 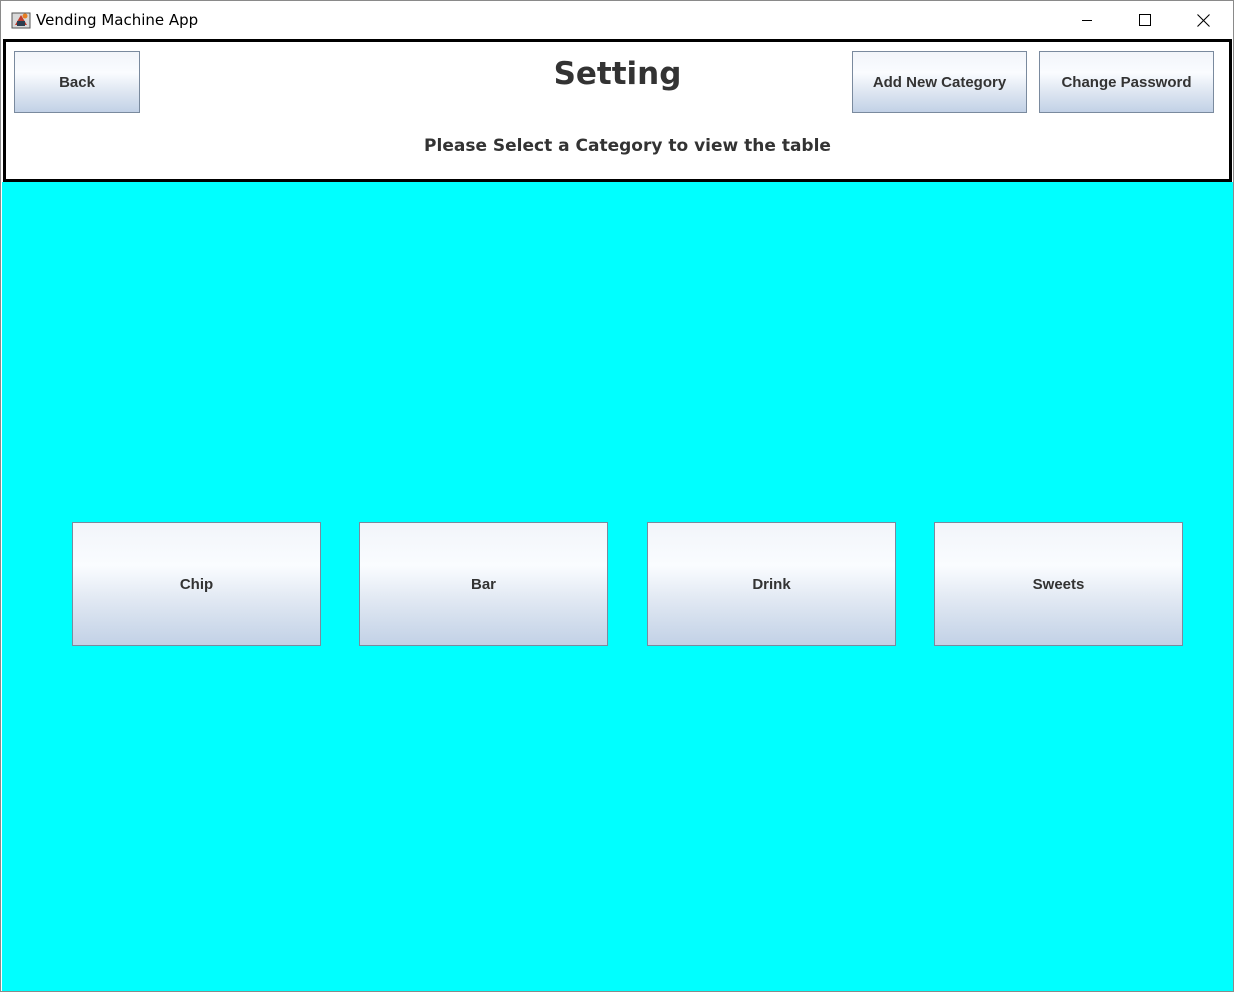 I want to click on category-button-sweets: Sweets, so click(x=1058, y=584).